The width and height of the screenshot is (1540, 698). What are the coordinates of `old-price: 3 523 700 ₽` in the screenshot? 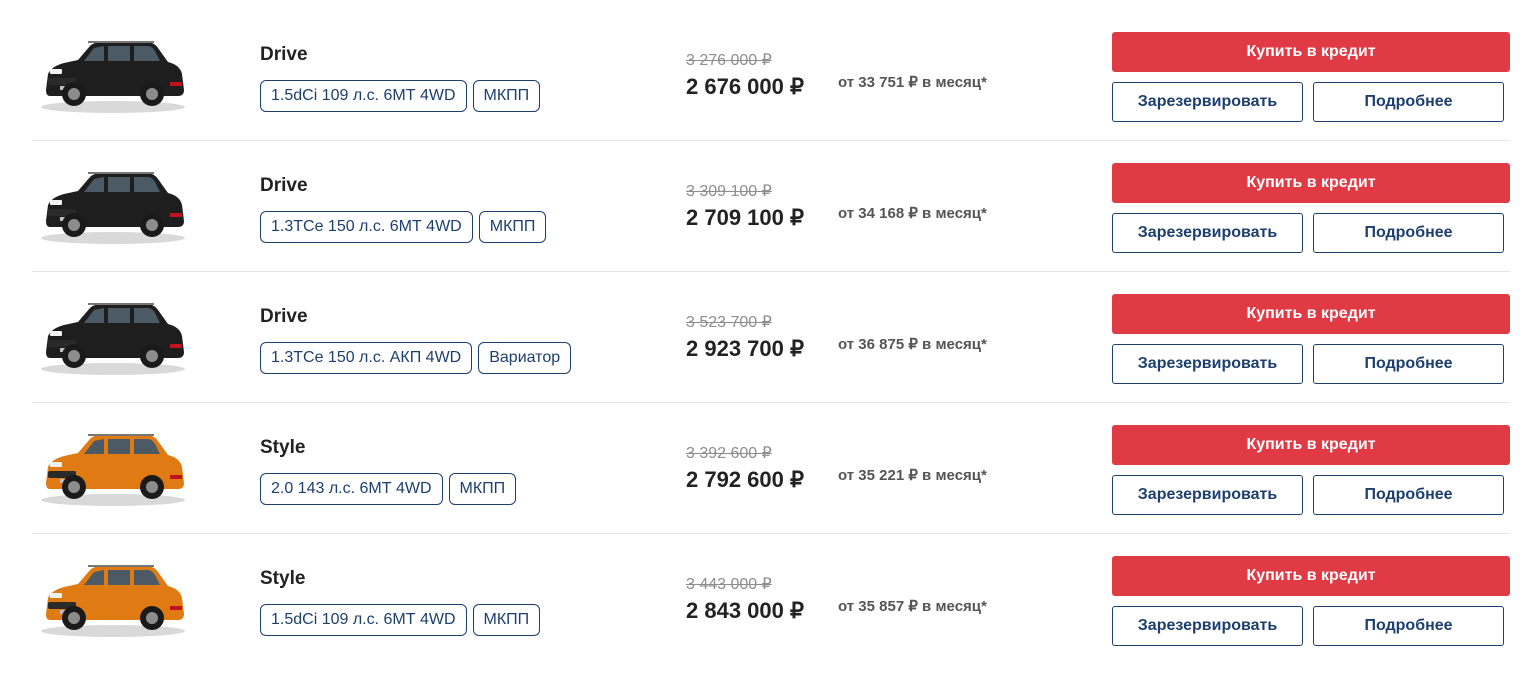 It's located at (729, 322).